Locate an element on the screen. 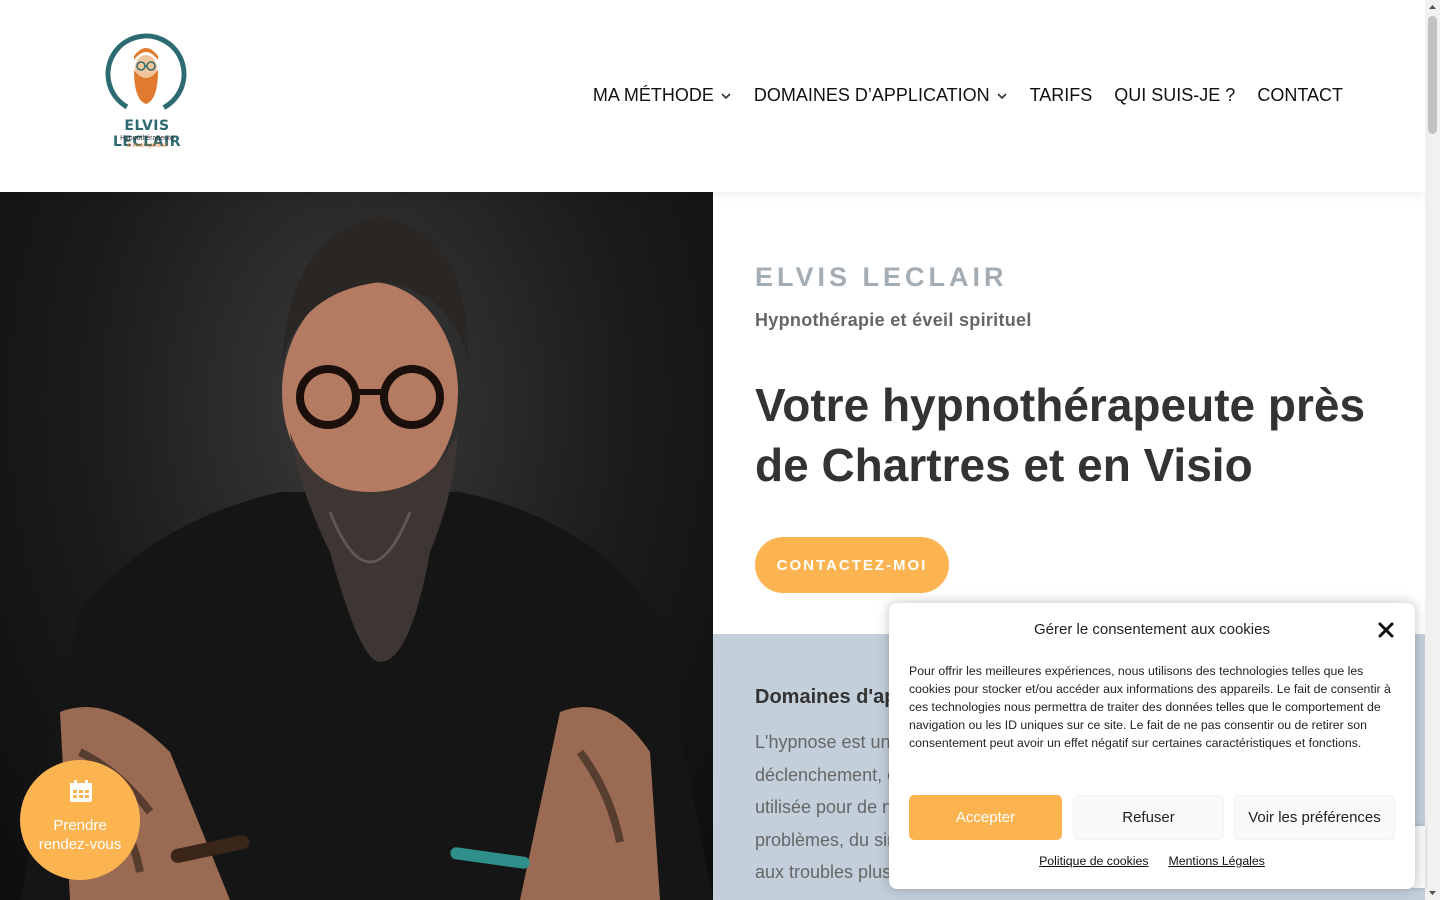 This screenshot has width=1440, height=900. nav-item-ma-methode: MA MÉTHODE is located at coordinates (662, 95).